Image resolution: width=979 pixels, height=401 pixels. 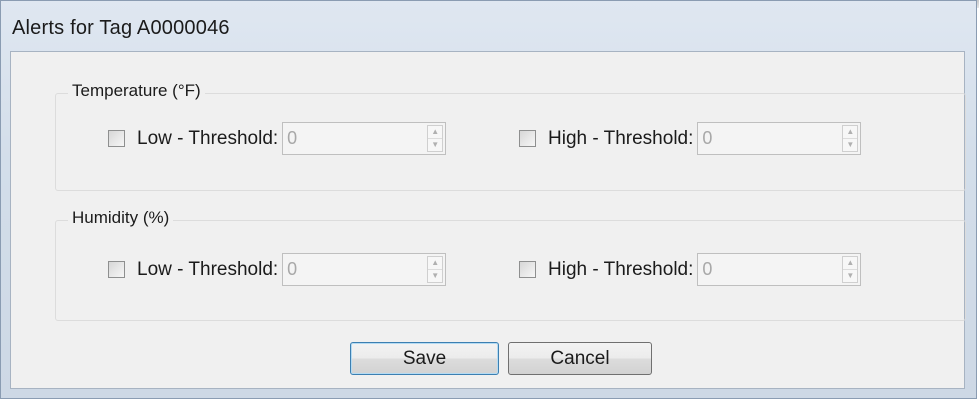 What do you see at coordinates (580, 358) in the screenshot?
I see `cancel-button: Cancel` at bounding box center [580, 358].